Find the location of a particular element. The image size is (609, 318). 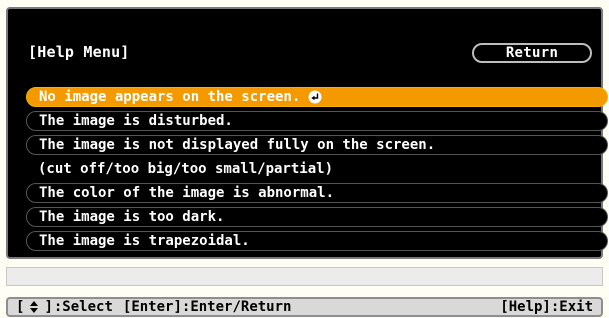

footer-left-group: [ ] :Select [Enter]:Enter/Return is located at coordinates (153, 307).